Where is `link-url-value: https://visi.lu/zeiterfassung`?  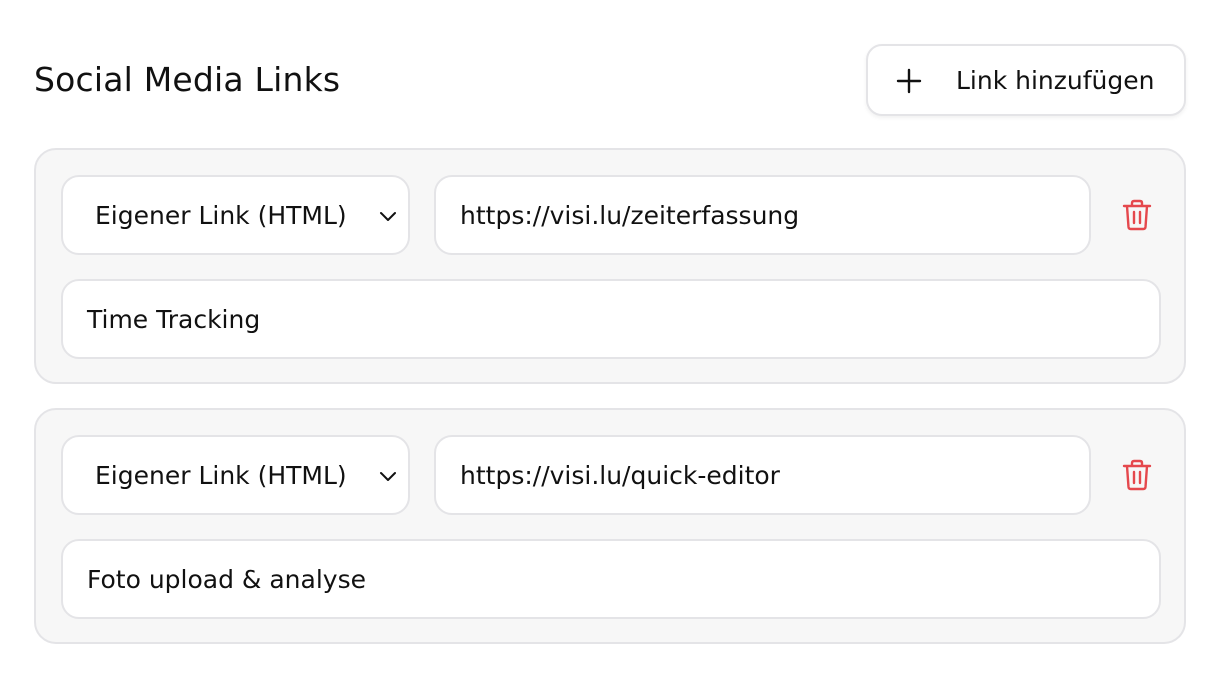 link-url-value: https://visi.lu/zeiterfassung is located at coordinates (630, 215).